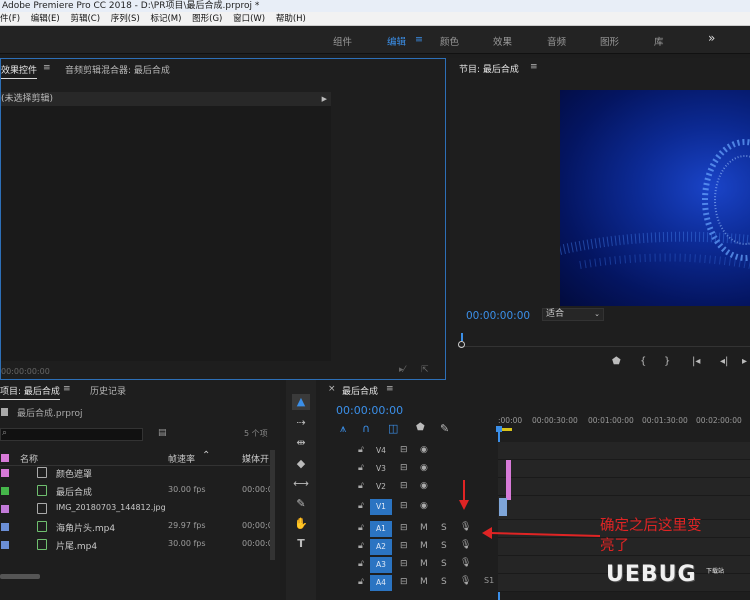 The height and width of the screenshot is (600, 750). I want to click on menu-window: 窗口(W), so click(249, 19).